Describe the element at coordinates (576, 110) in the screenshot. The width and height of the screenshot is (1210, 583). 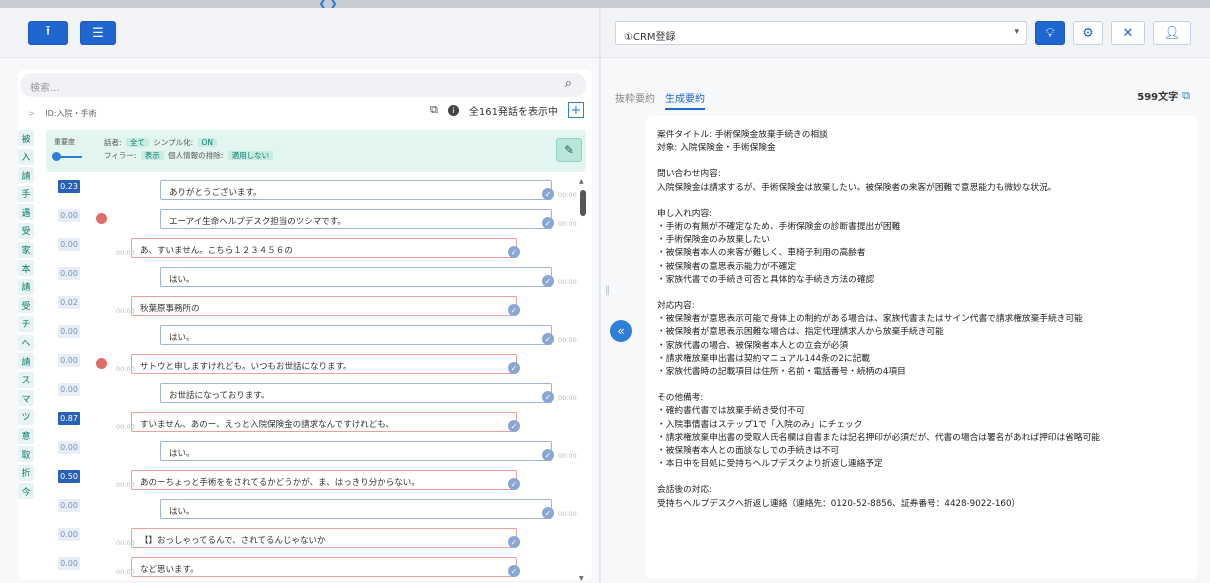
I see `add-button: +` at that location.